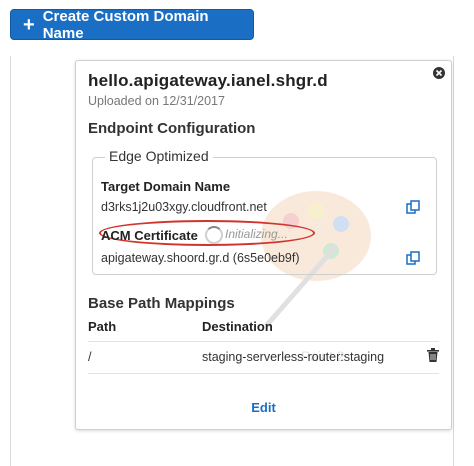 This screenshot has width=474, height=466. I want to click on path-column-header: Path, so click(102, 326).